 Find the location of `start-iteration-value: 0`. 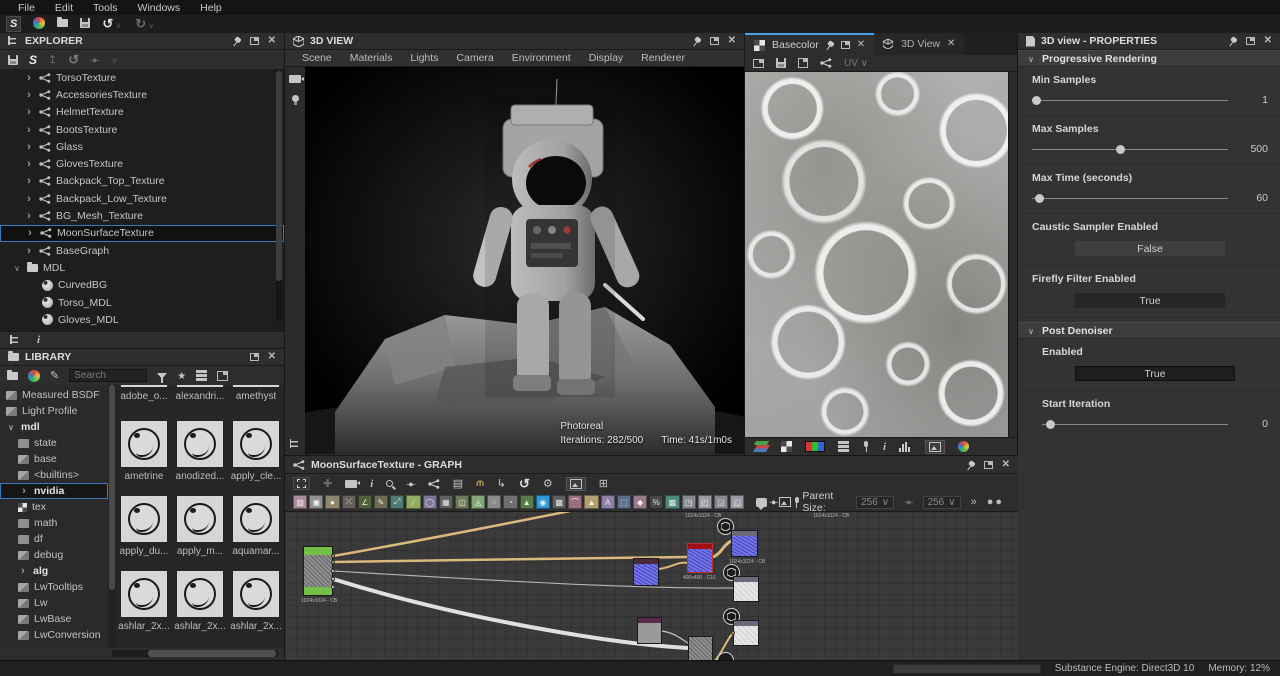

start-iteration-value: 0 is located at coordinates (1253, 424).